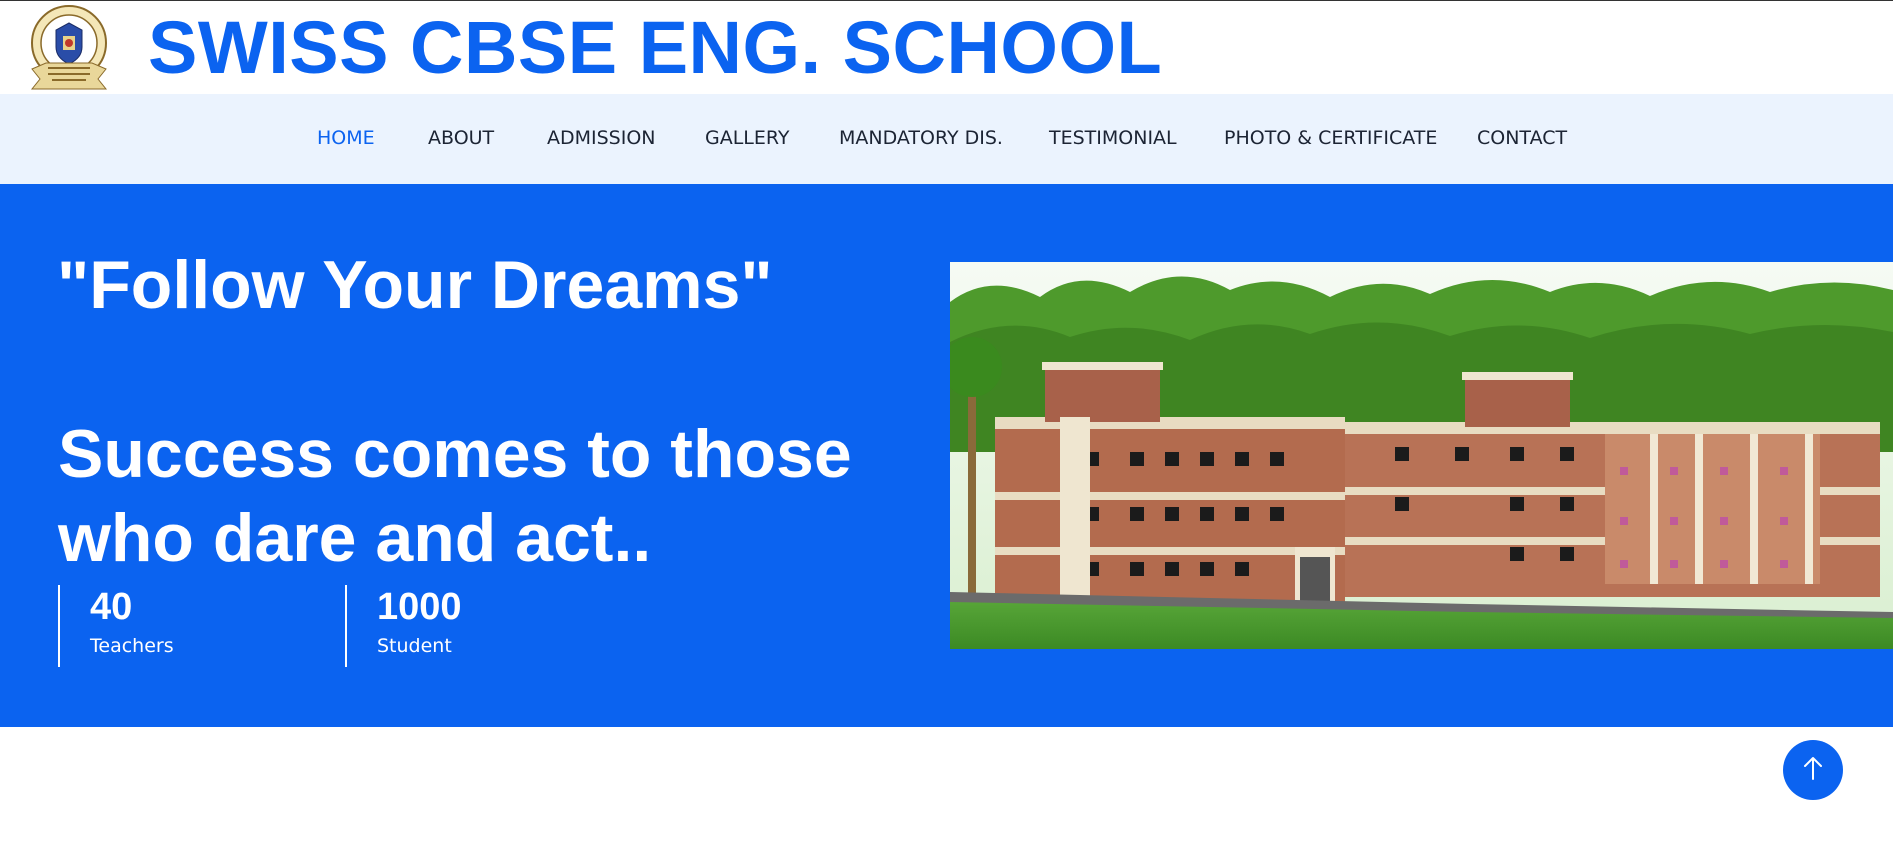 This screenshot has width=1893, height=853. What do you see at coordinates (132, 646) in the screenshot?
I see `stat-teachers-label: Teachers` at bounding box center [132, 646].